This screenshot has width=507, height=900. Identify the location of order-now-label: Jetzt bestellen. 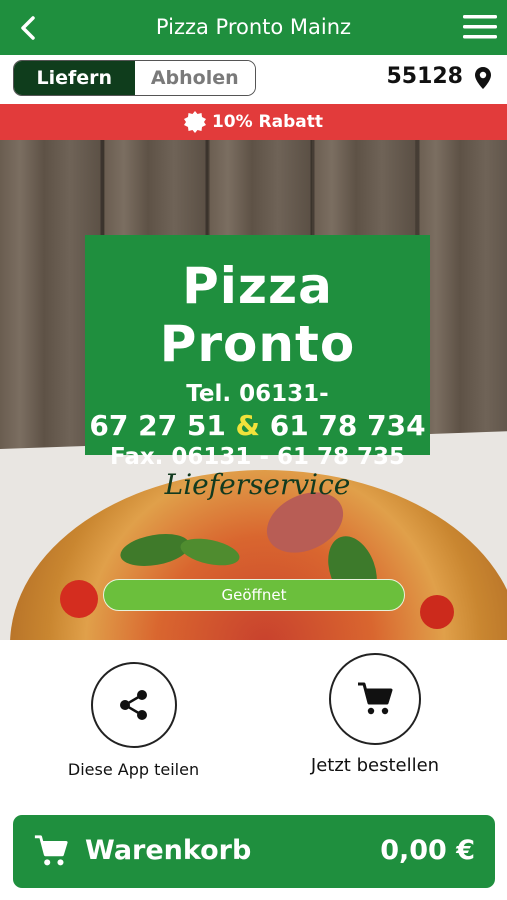
(375, 765).